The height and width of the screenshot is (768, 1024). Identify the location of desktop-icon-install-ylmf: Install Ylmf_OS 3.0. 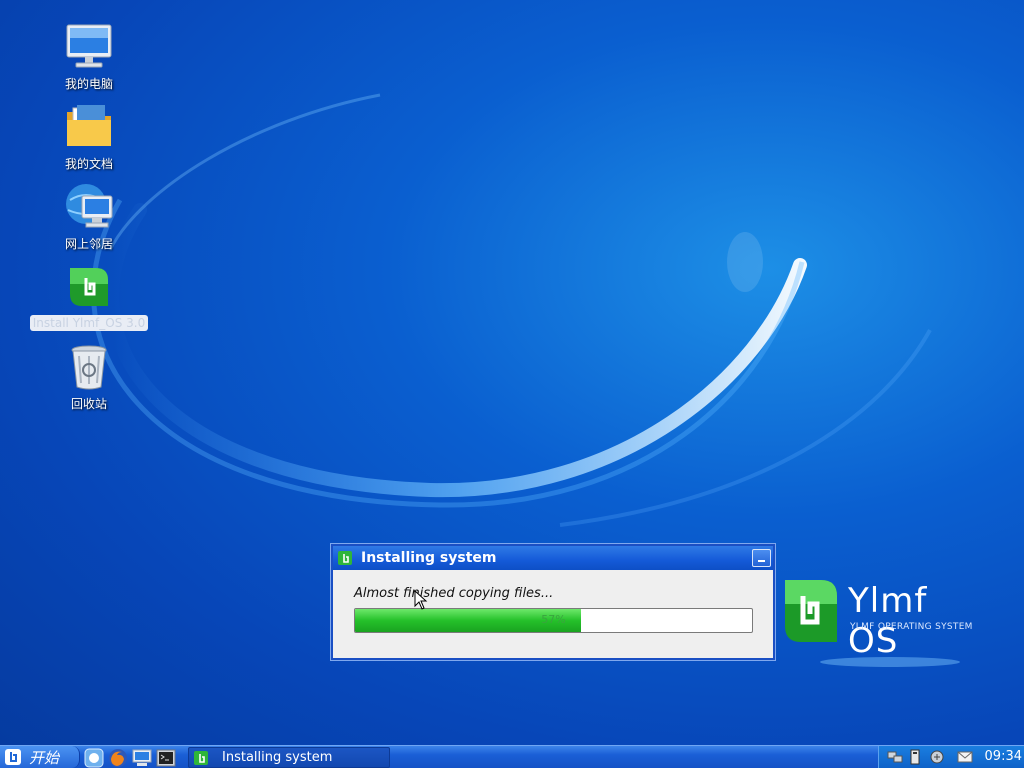
(89, 296).